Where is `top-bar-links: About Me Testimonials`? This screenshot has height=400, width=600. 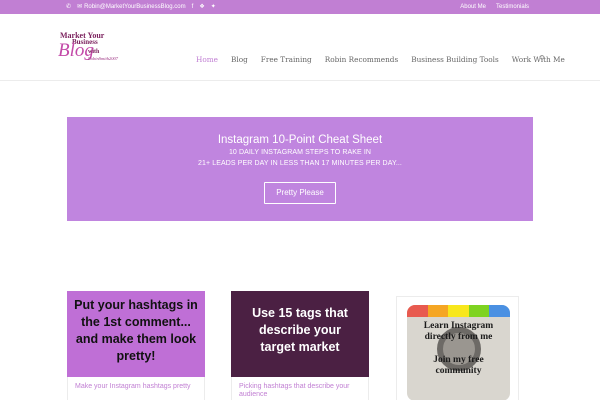 top-bar-links: About Me Testimonials is located at coordinates (494, 7).